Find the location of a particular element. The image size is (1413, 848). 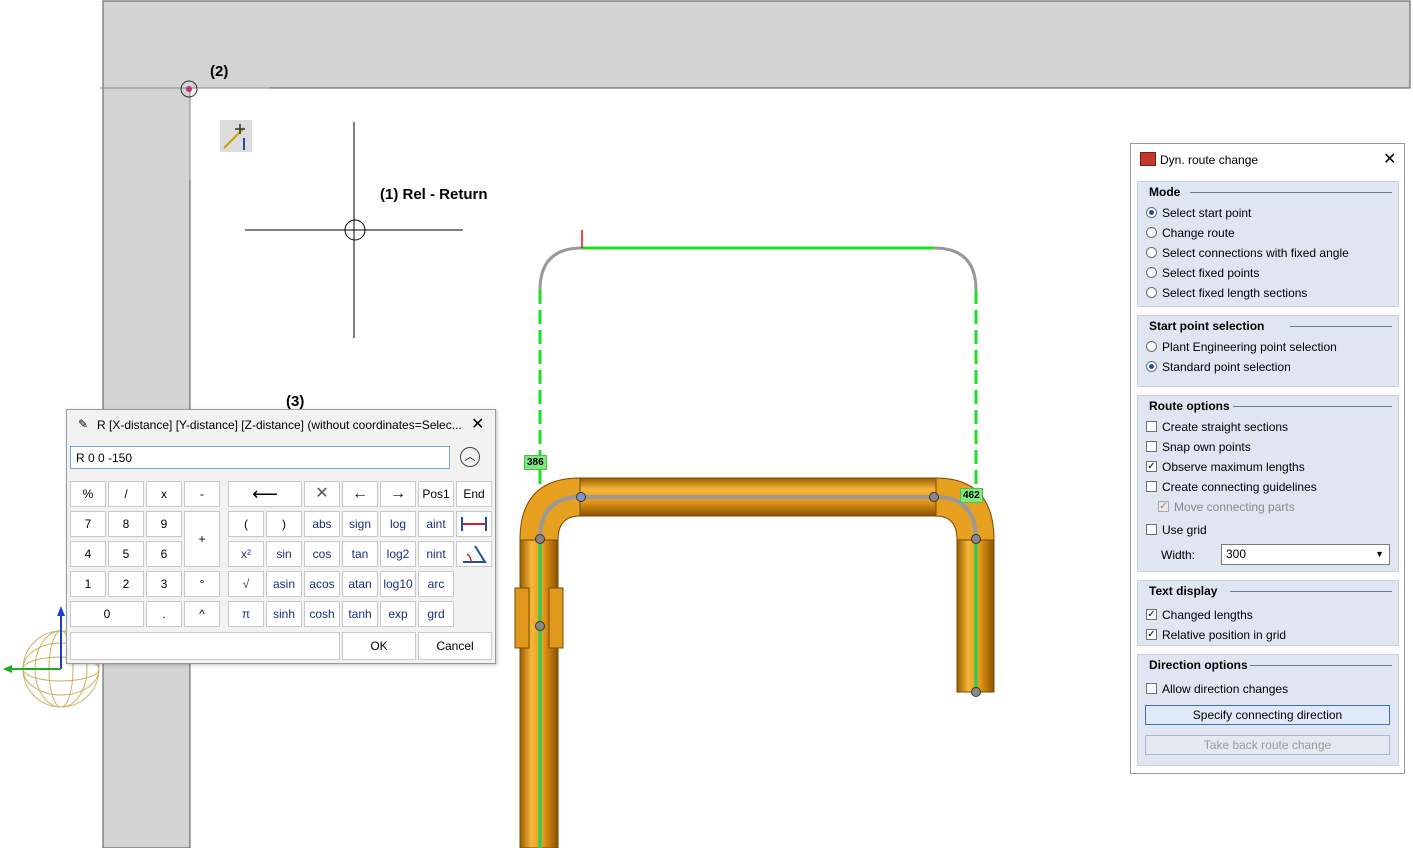

key-backspace: ⟵ is located at coordinates (265, 494).